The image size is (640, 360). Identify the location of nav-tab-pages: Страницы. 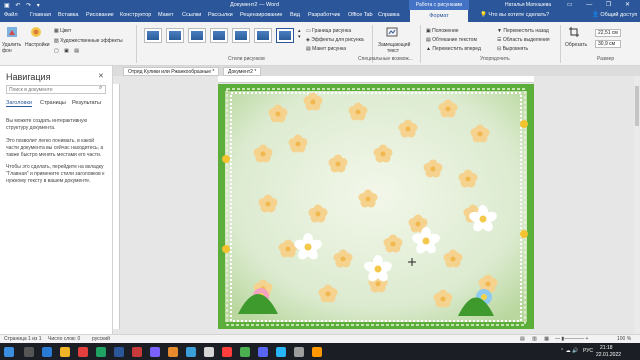
(53, 103).